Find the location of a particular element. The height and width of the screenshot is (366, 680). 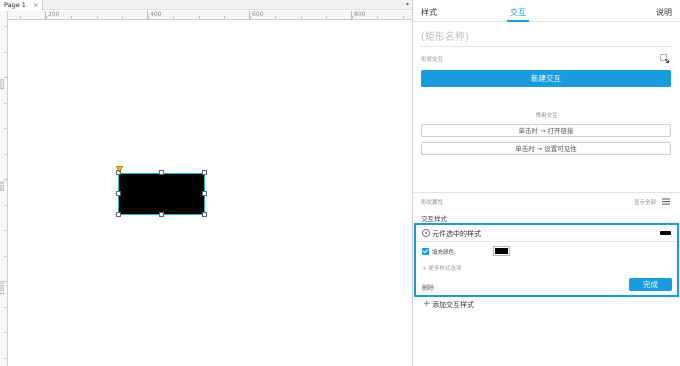

on-click-set-visibility-button: 单击时 → 设置可见性 is located at coordinates (546, 148).